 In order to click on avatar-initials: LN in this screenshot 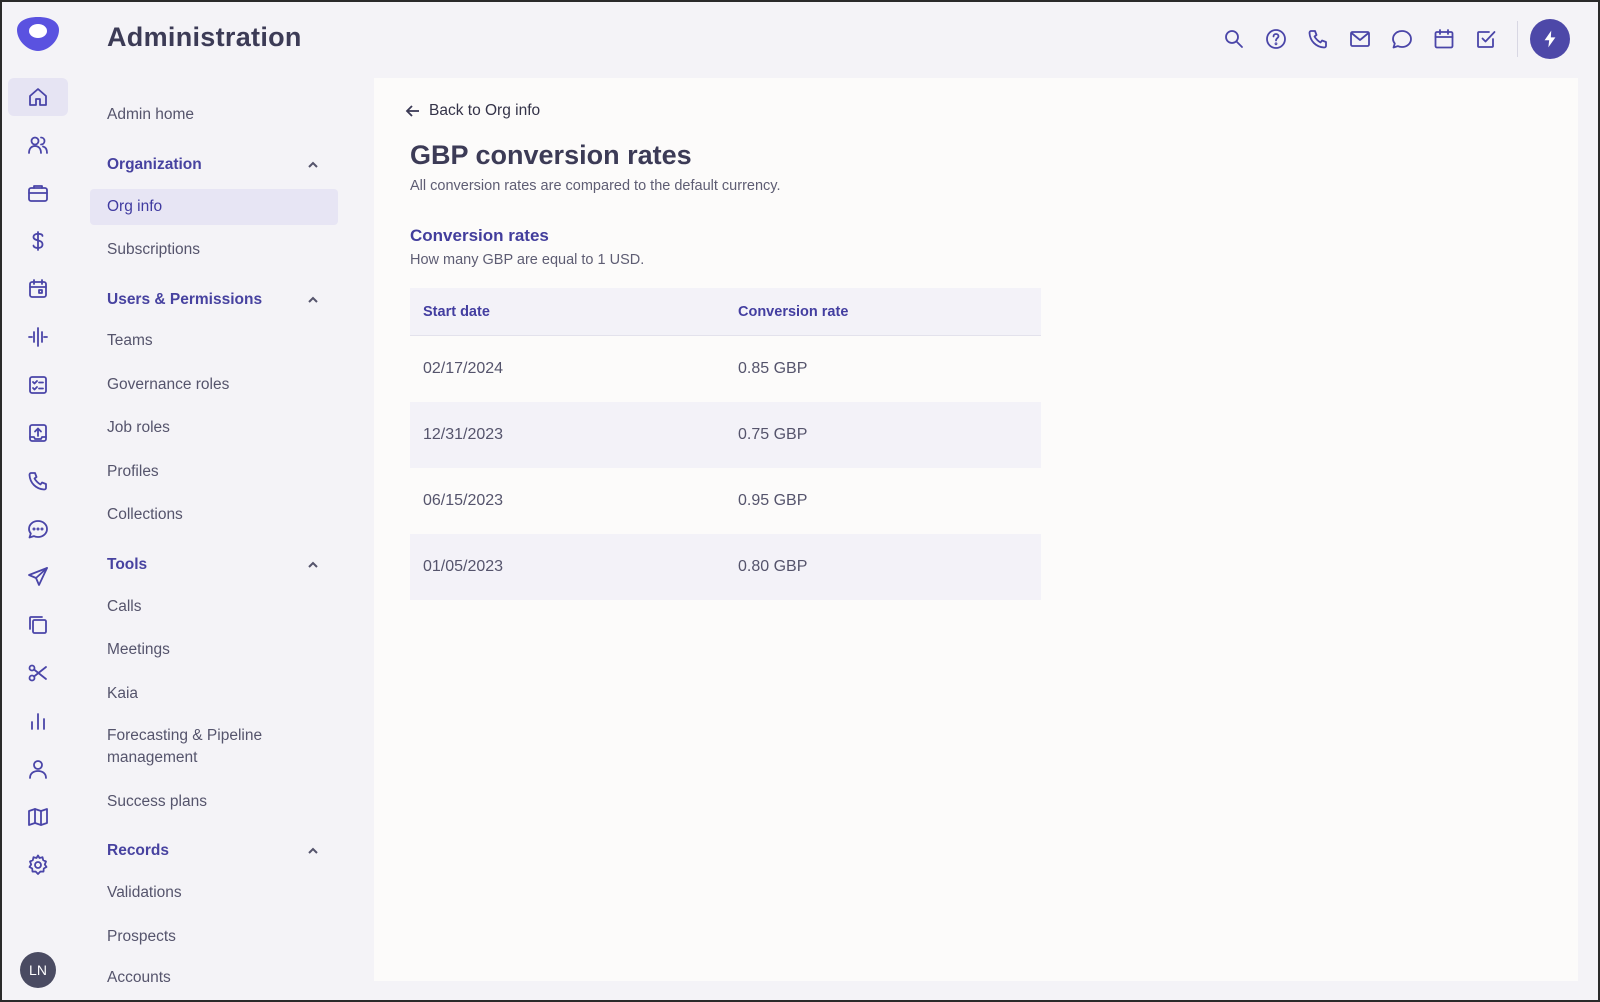, I will do `click(38, 970)`.